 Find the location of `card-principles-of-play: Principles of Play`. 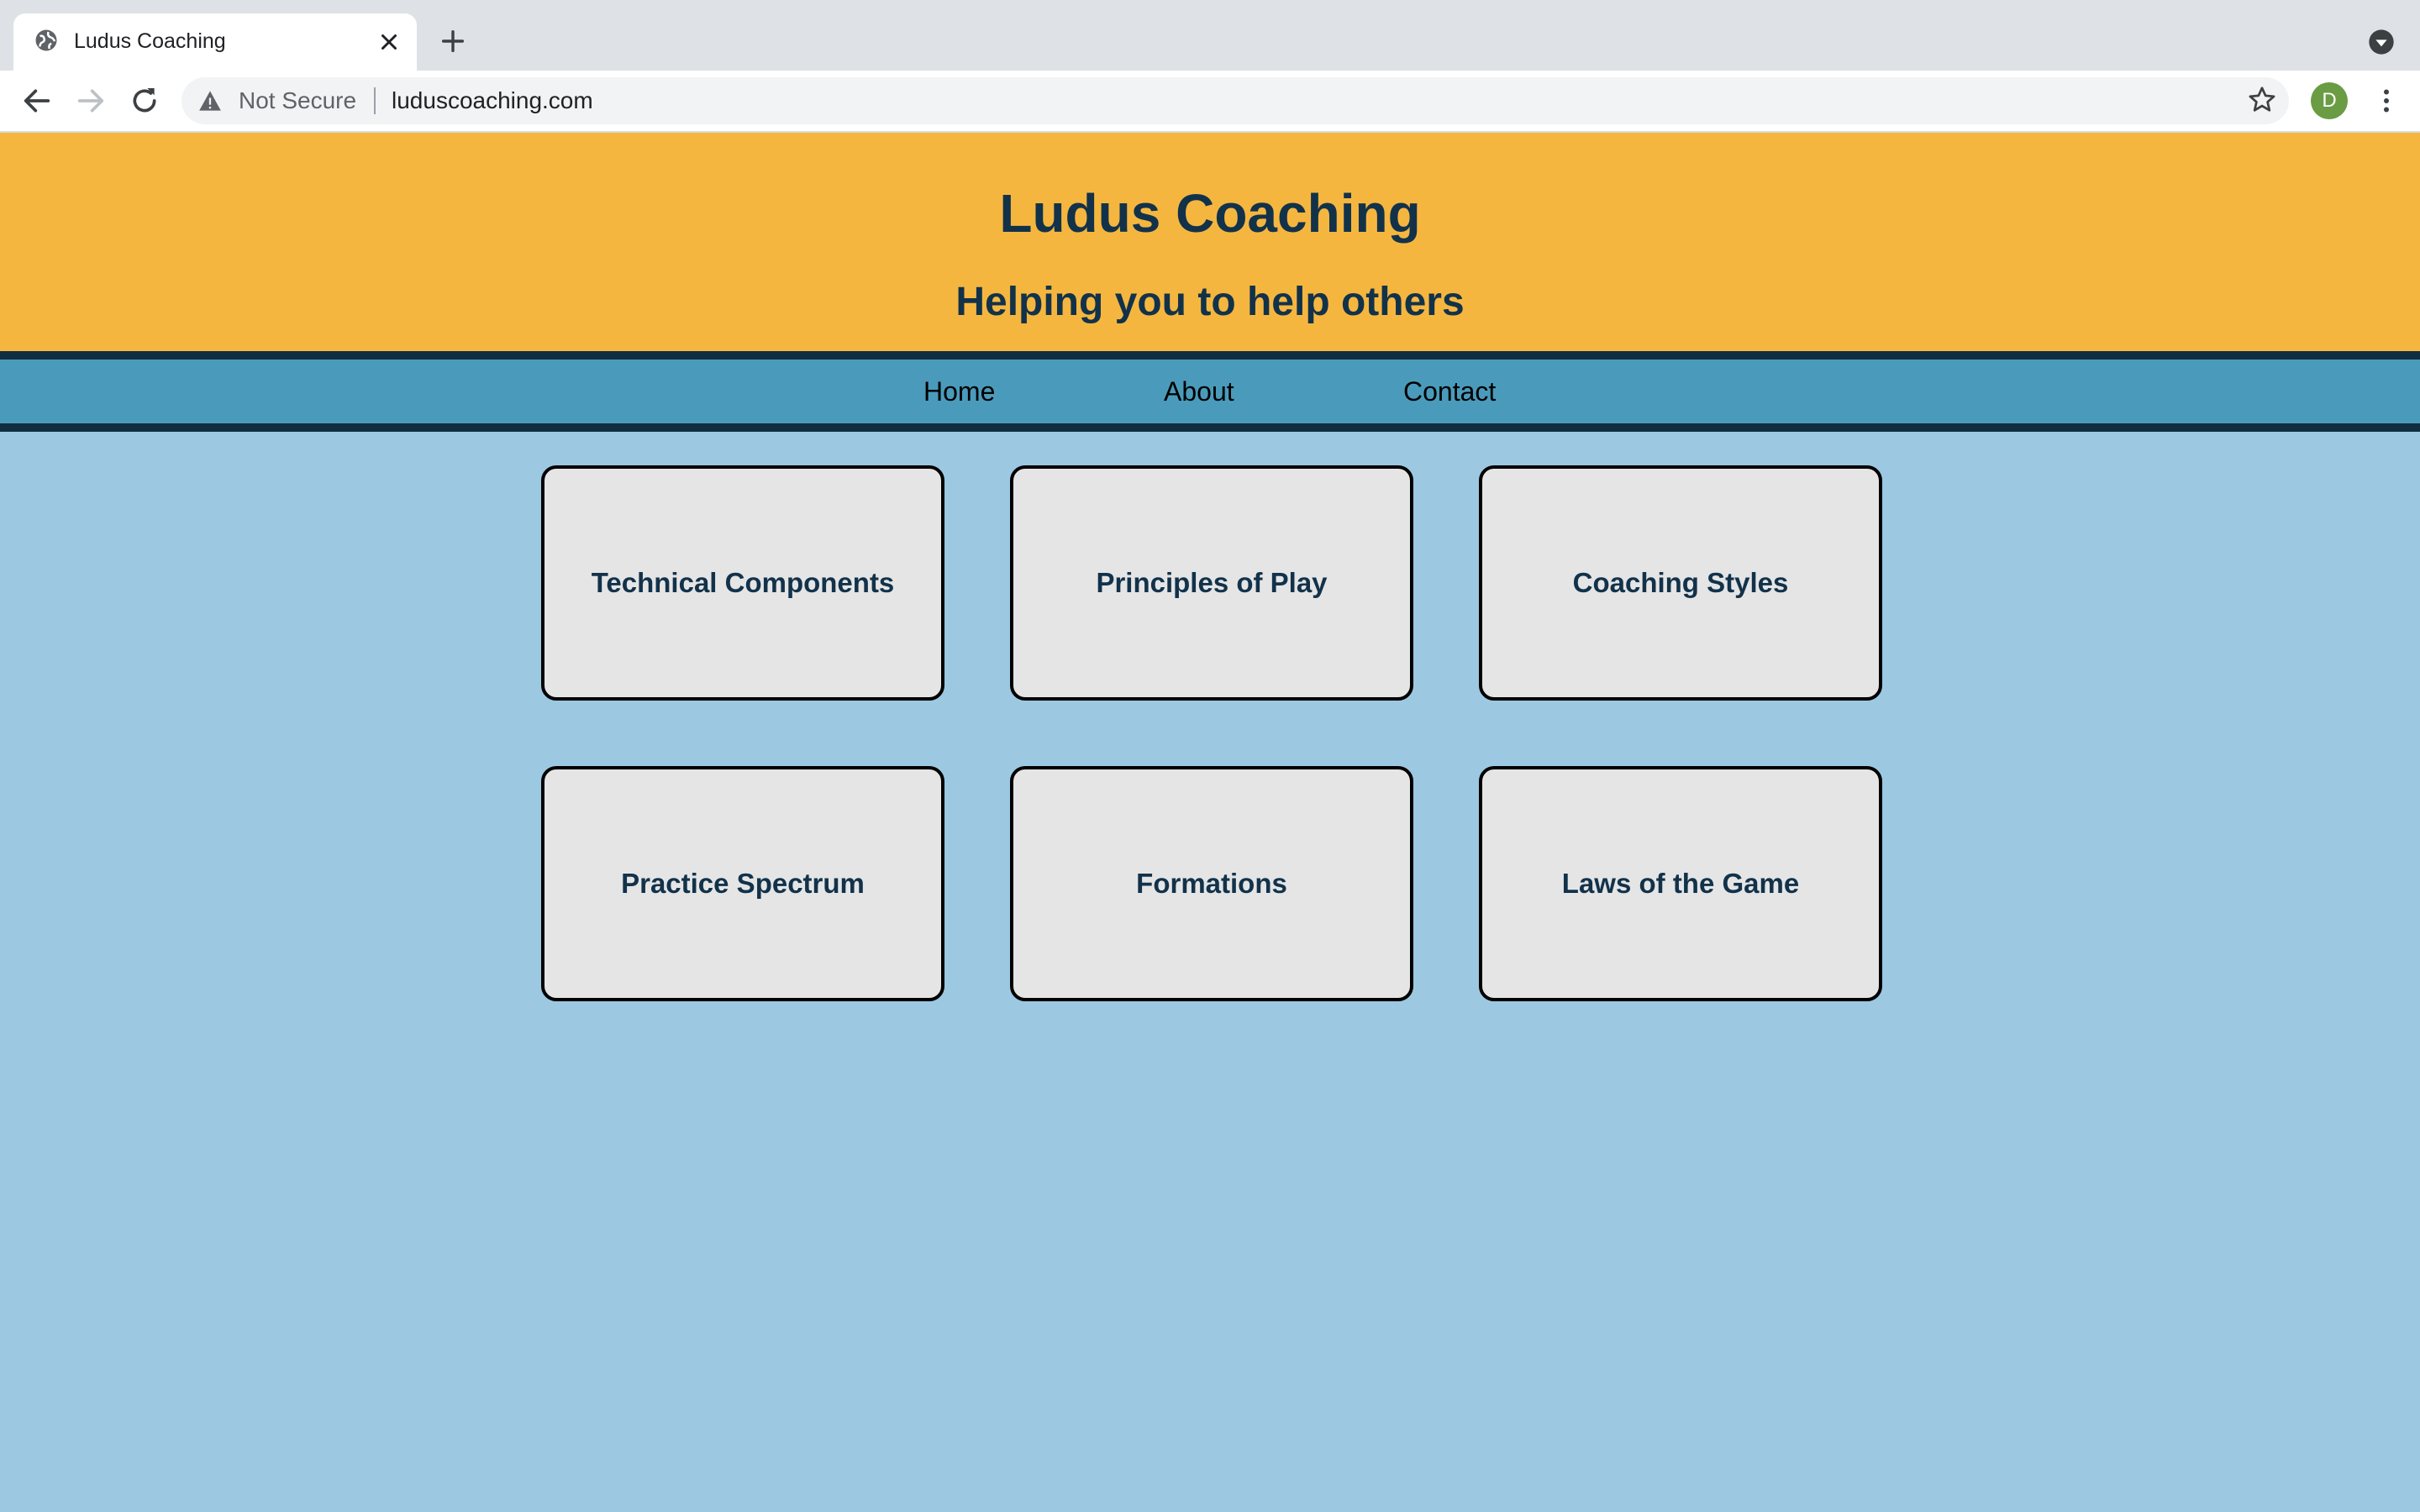

card-principles-of-play: Principles of Play is located at coordinates (1211, 583).